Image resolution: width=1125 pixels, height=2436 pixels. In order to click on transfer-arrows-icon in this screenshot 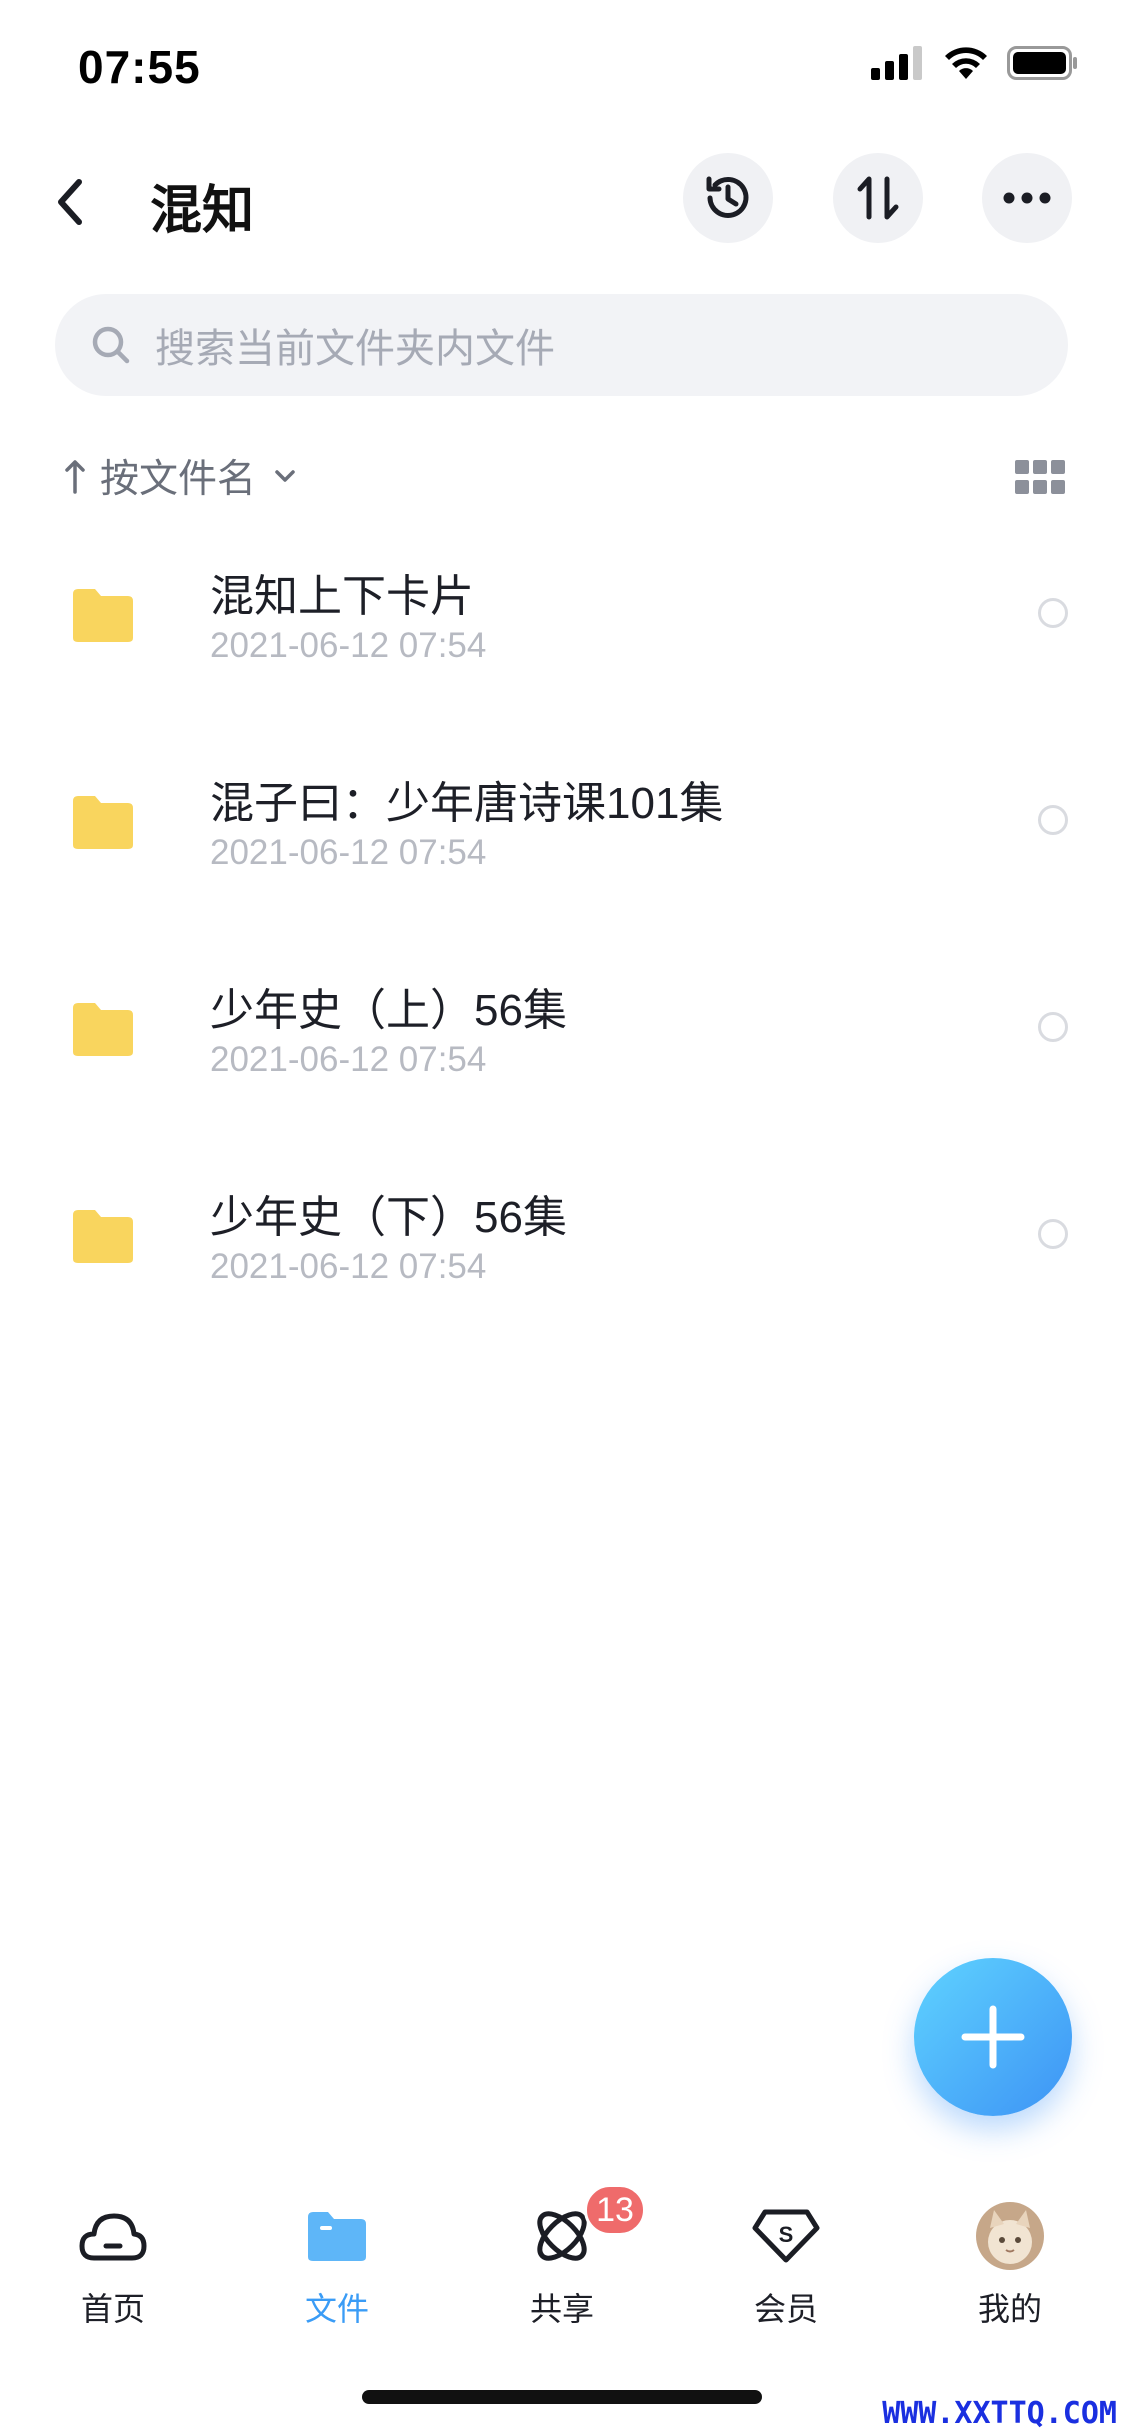, I will do `click(878, 198)`.